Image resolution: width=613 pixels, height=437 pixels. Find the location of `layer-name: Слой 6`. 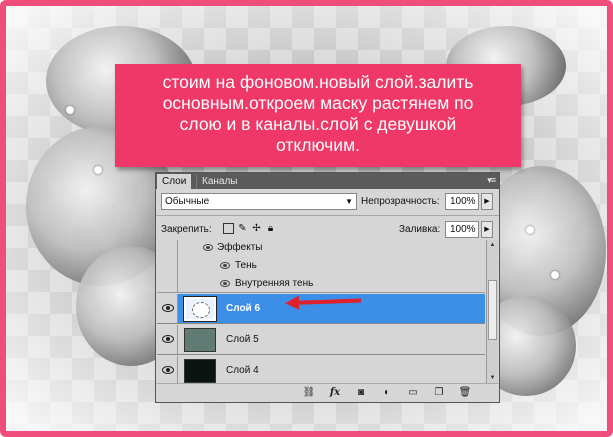

layer-name: Слой 6 is located at coordinates (243, 308).